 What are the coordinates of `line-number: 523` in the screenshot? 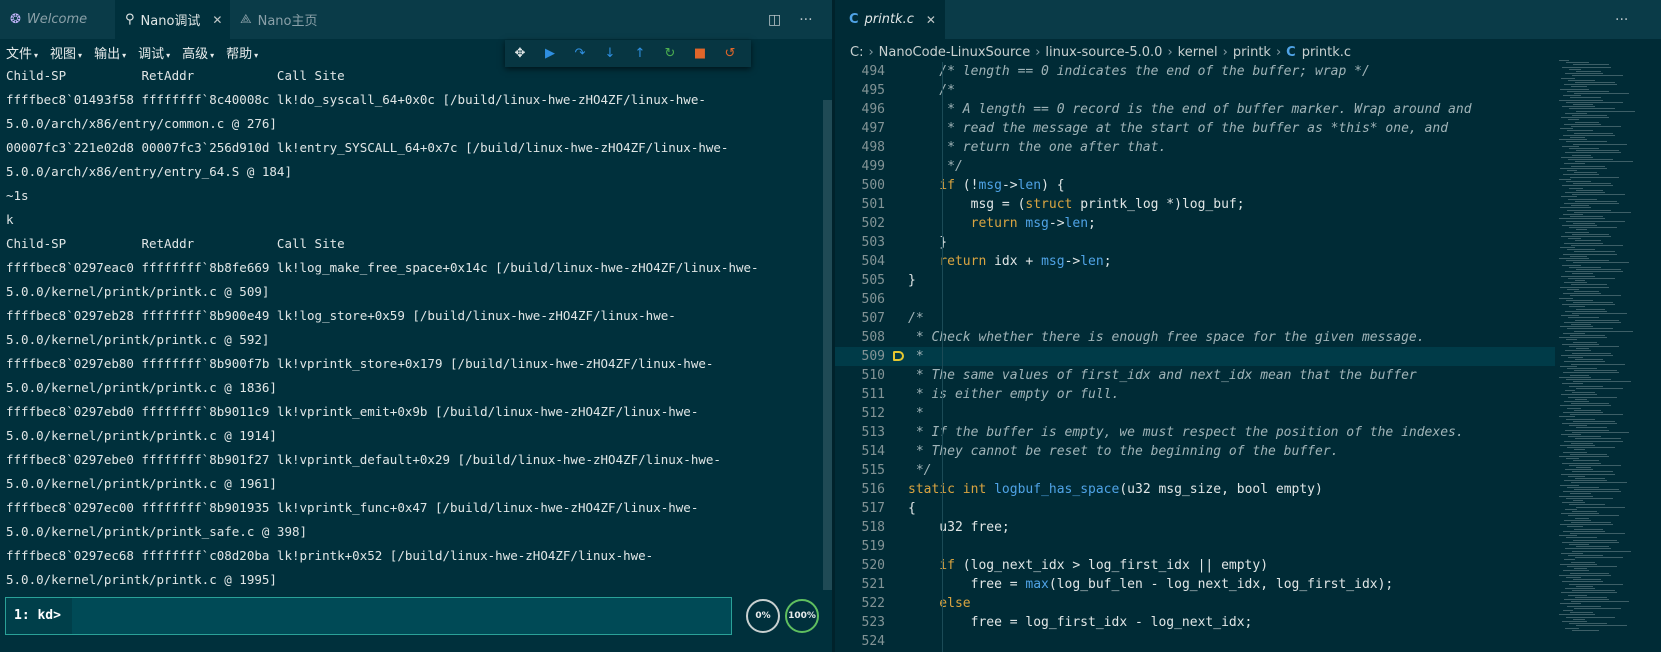 It's located at (873, 622).